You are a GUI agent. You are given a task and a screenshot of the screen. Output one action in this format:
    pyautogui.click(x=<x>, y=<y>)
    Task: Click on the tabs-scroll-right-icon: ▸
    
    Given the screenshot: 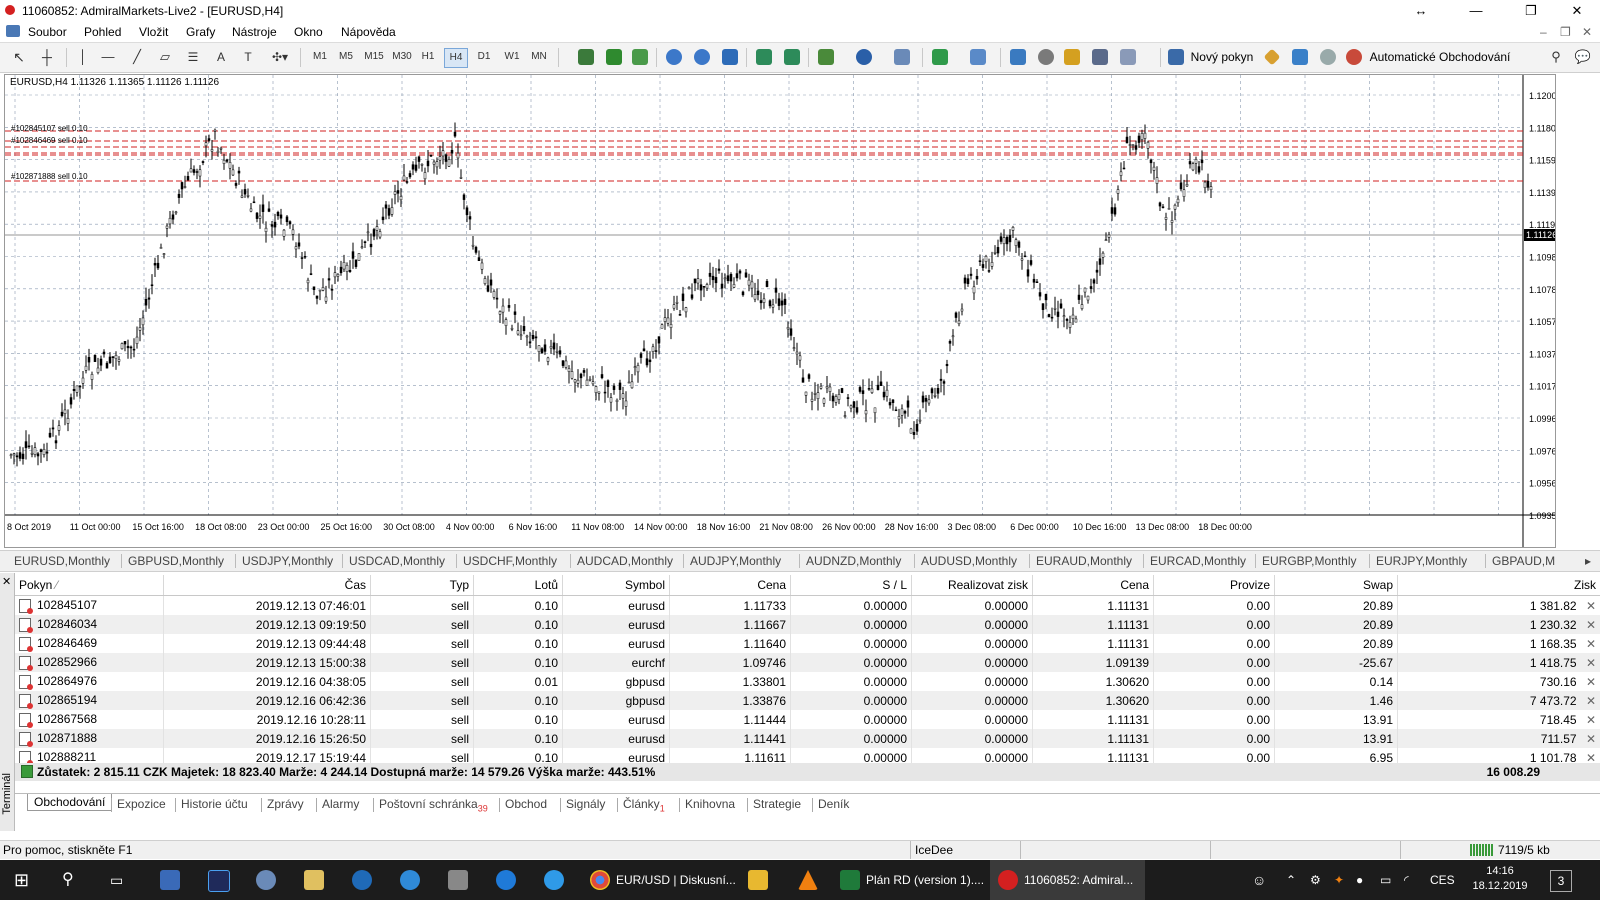 What is the action you would take?
    pyautogui.click(x=1588, y=561)
    